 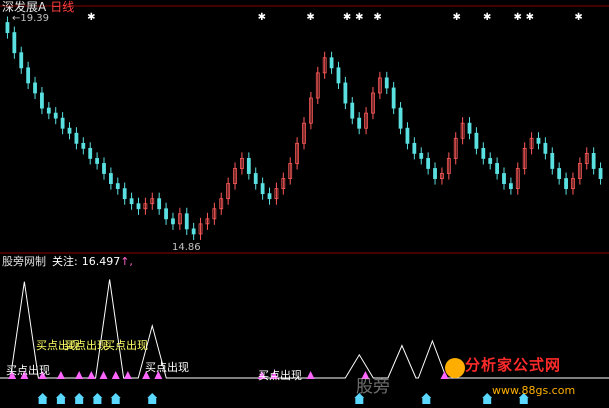 I want to click on low-price-value: 14.86, so click(x=186, y=247).